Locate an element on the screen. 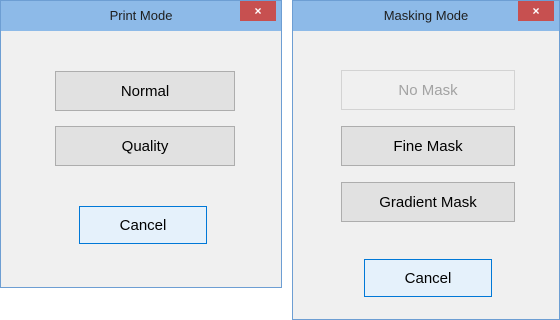 The image size is (560, 320). quality-button: Quality is located at coordinates (145, 146).